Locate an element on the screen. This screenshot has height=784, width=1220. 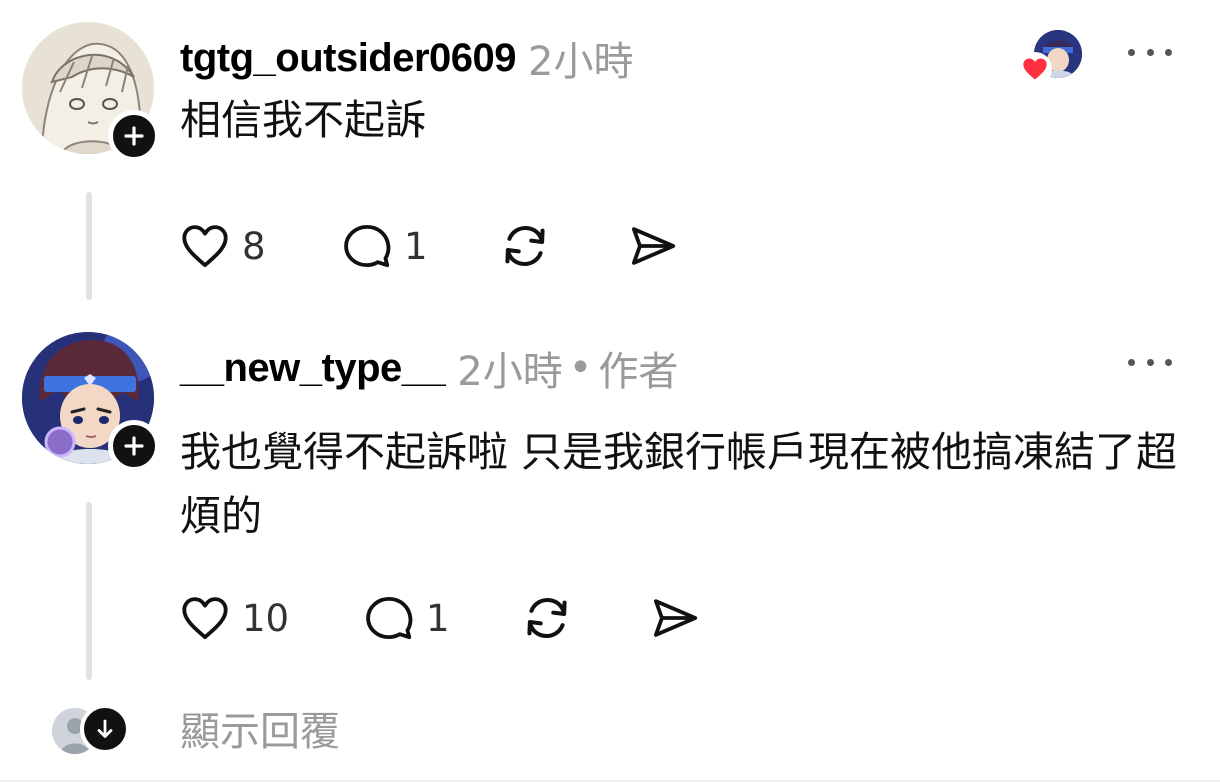
heart-filled-icon is located at coordinates (1035, 69).